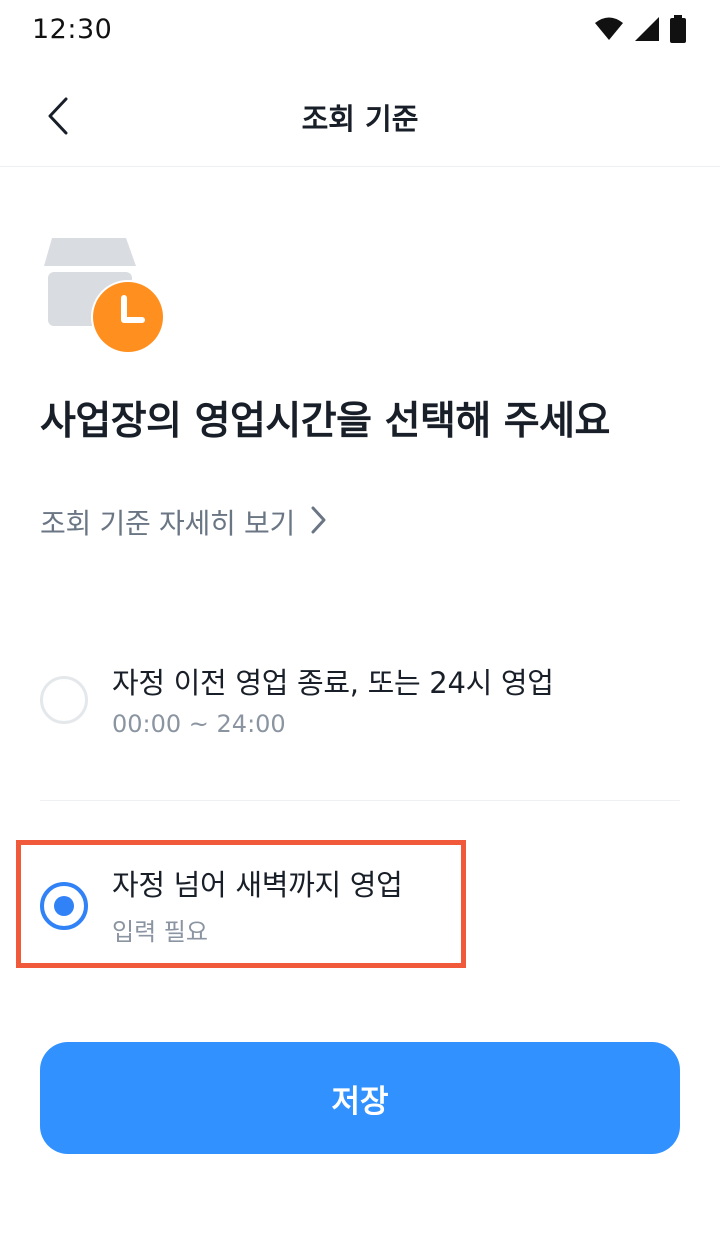 The width and height of the screenshot is (720, 1240). What do you see at coordinates (72, 29) in the screenshot?
I see `status-time: 12:30` at bounding box center [72, 29].